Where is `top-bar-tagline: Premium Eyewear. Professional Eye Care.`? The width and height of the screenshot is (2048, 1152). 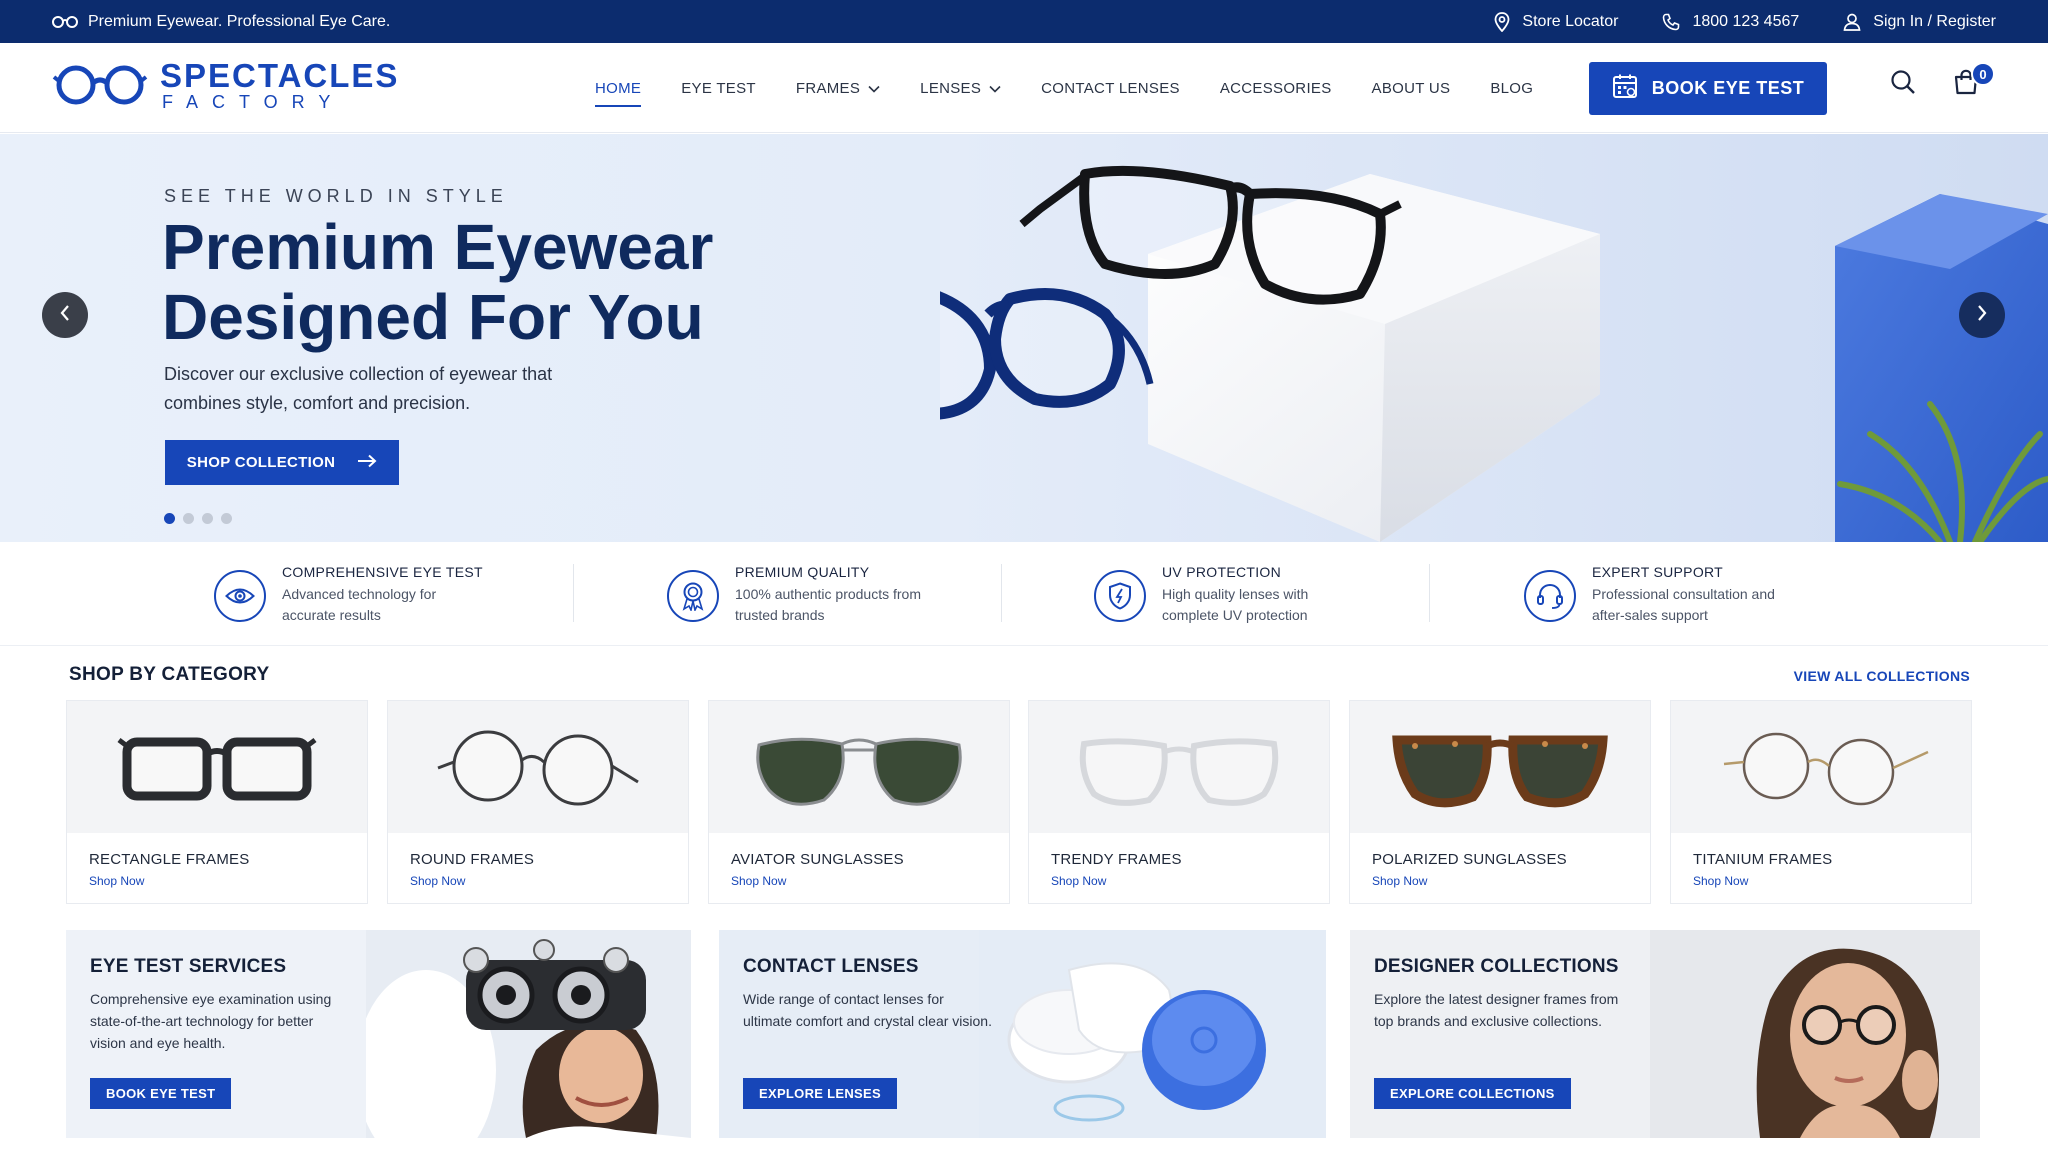 top-bar-tagline: Premium Eyewear. Professional Eye Care. is located at coordinates (239, 21).